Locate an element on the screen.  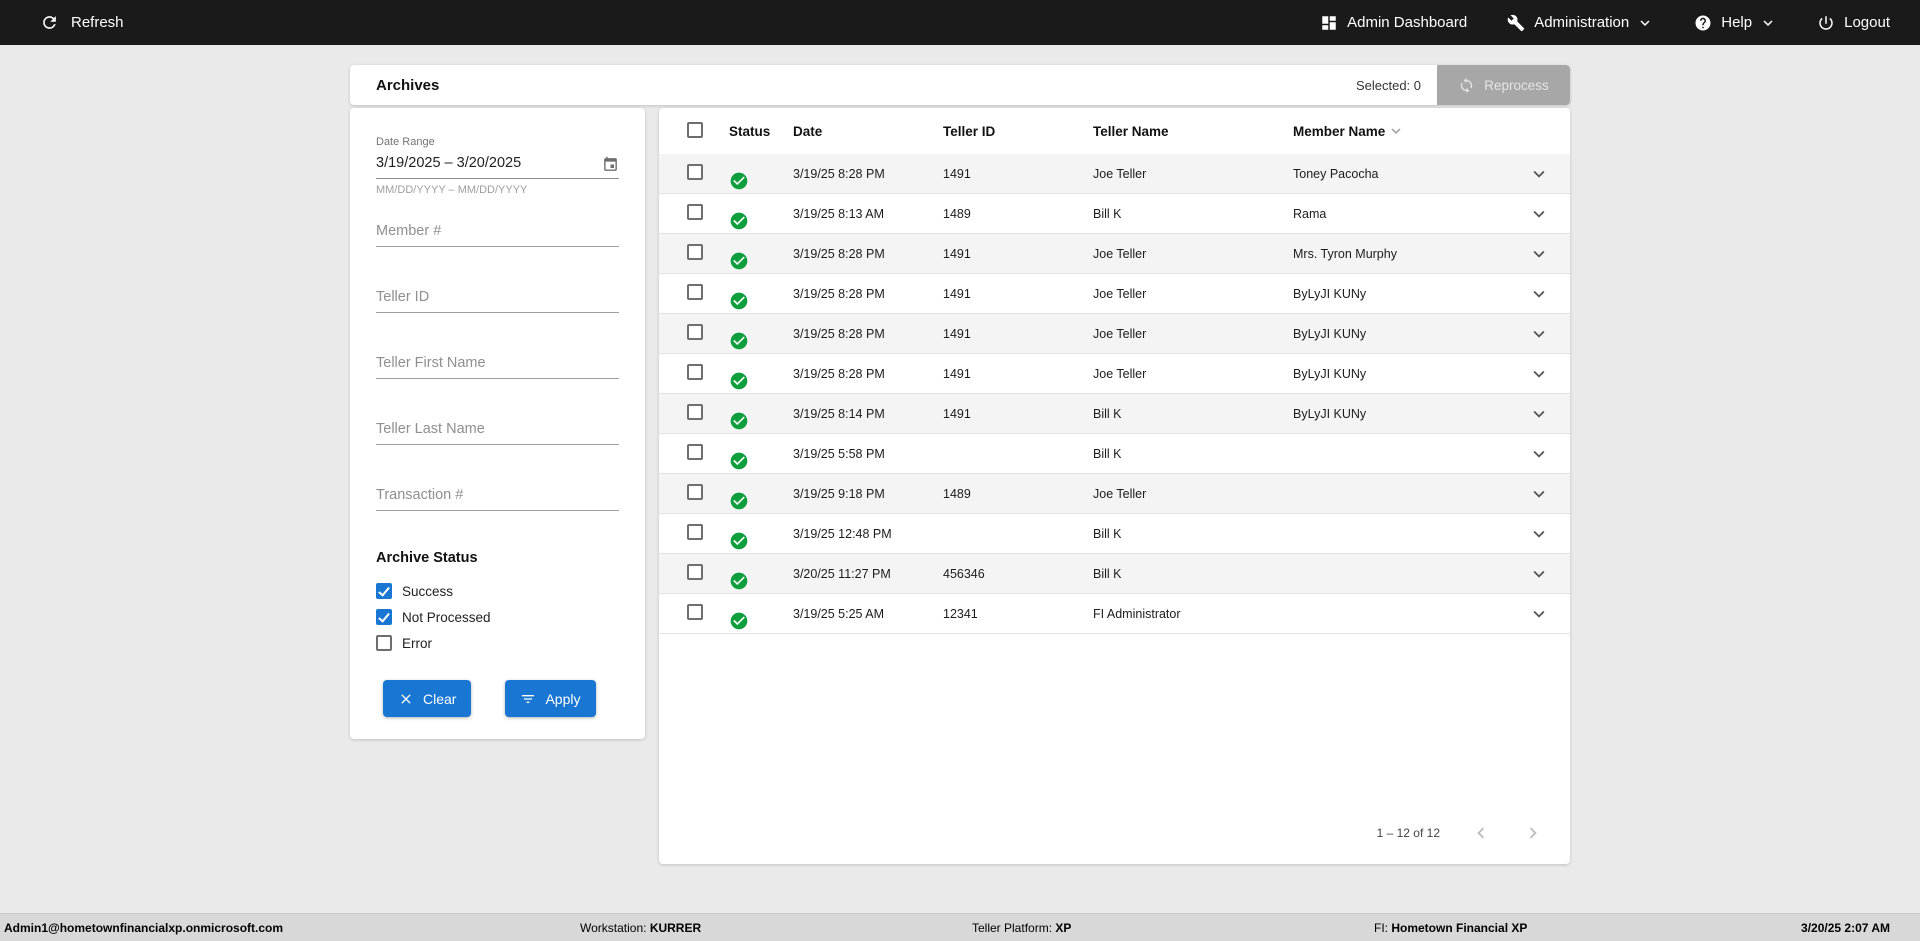
administration-label: Administration is located at coordinates (1582, 22).